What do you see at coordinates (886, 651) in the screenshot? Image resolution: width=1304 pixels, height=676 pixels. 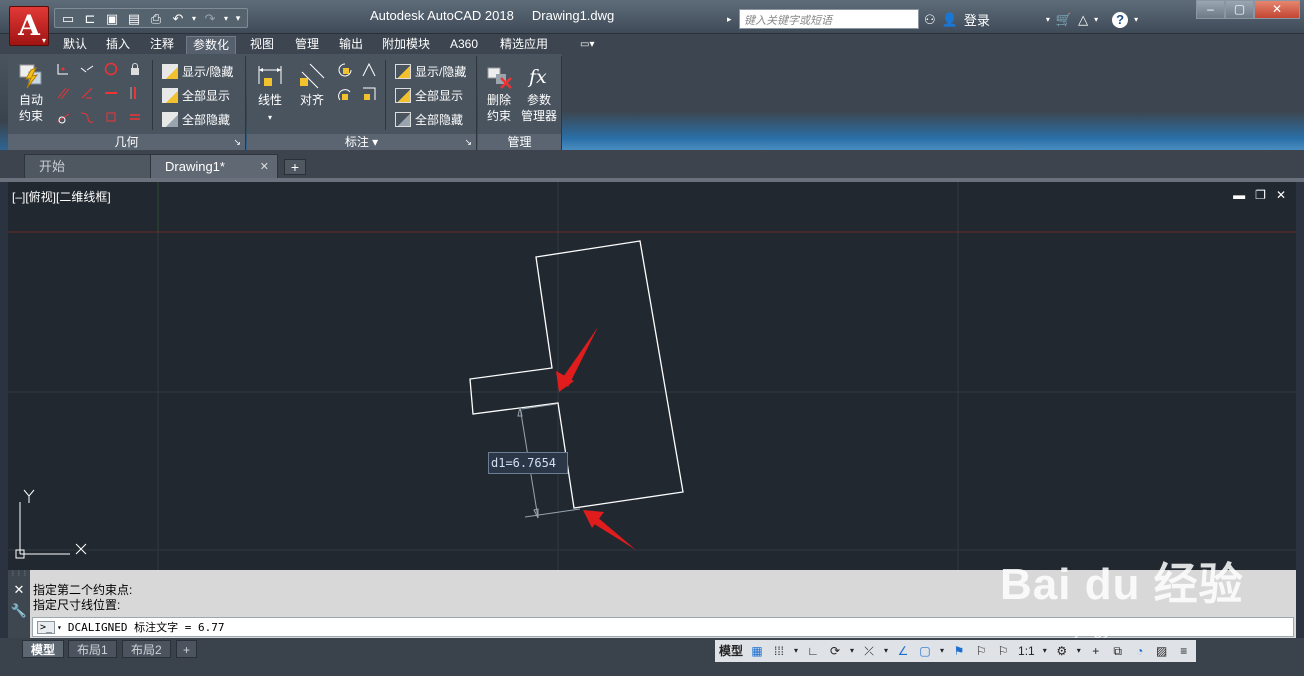 I see `isodraft-dropdown-icon: ▾` at bounding box center [886, 651].